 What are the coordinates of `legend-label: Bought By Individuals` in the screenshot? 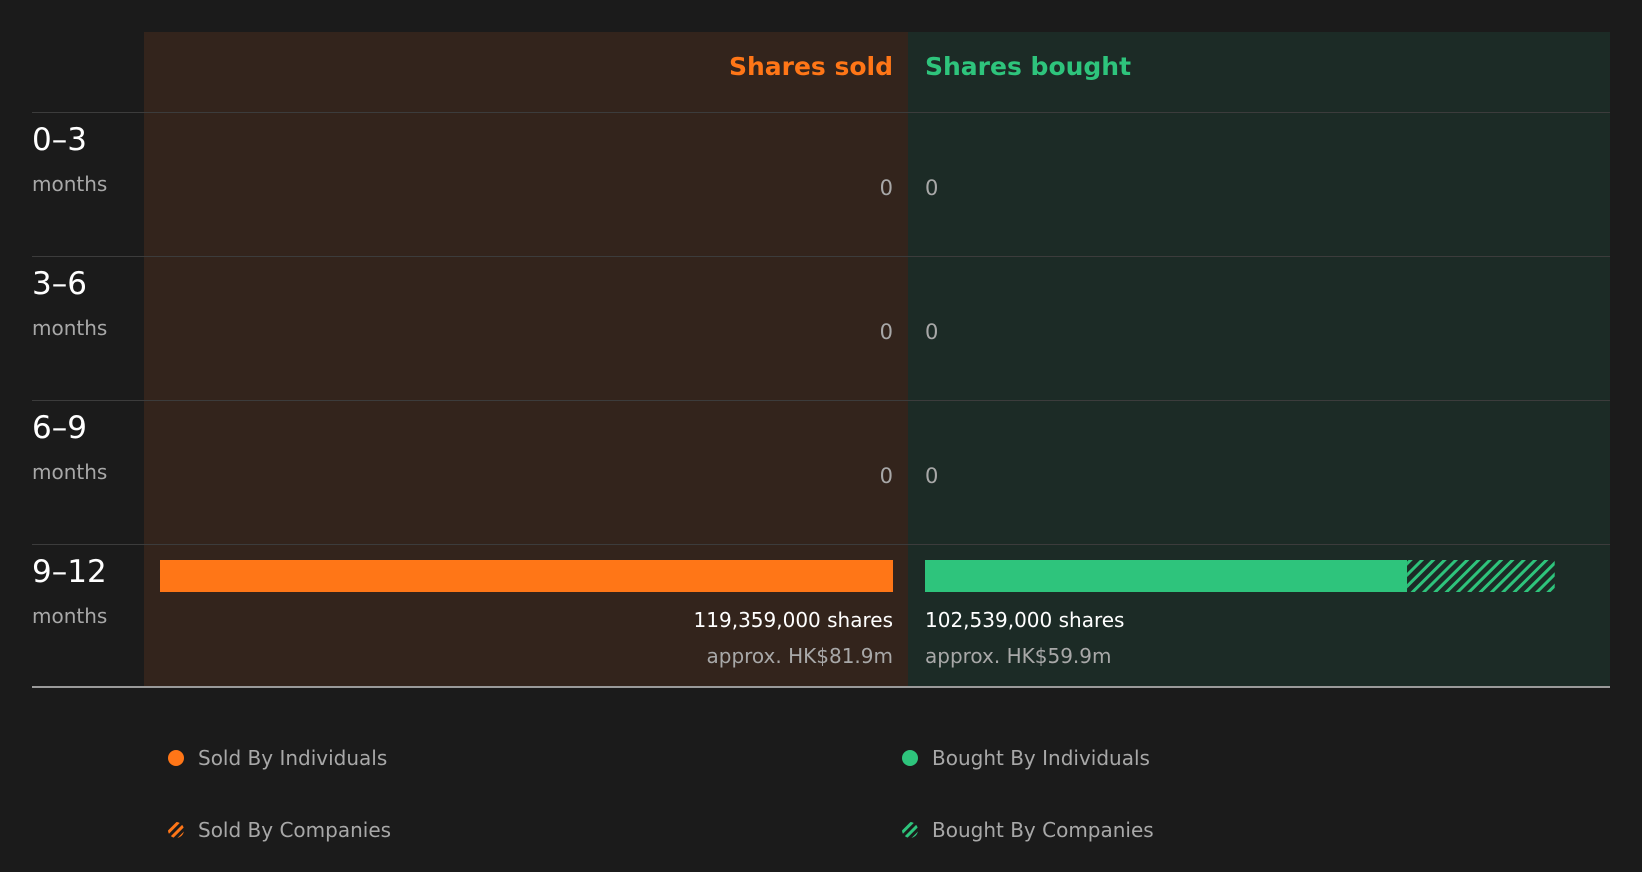 It's located at (1041, 758).